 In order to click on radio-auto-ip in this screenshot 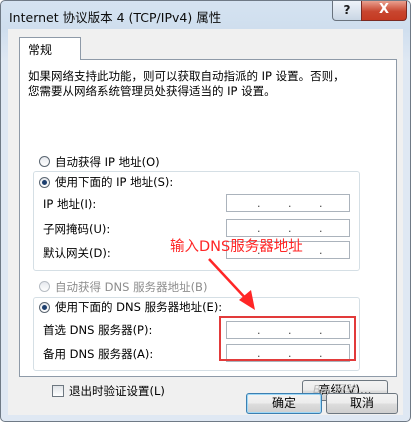, I will do `click(44, 161)`.